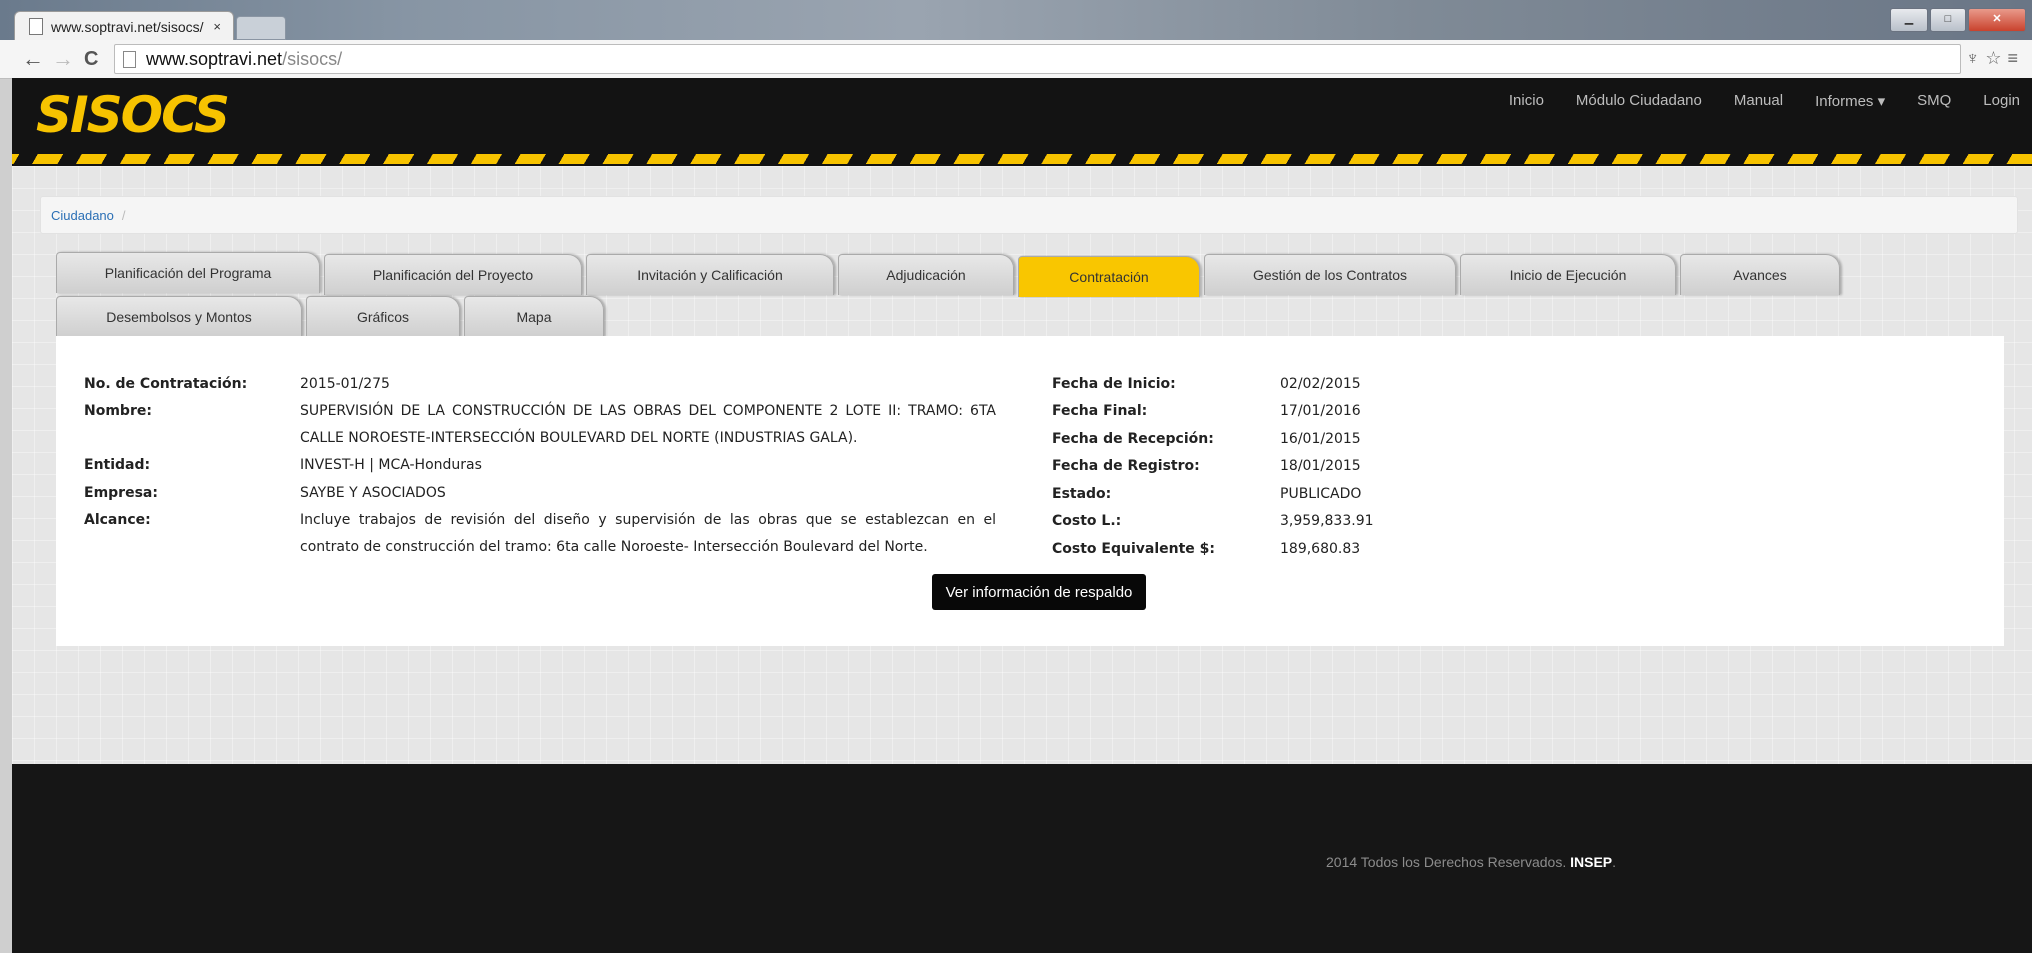 The height and width of the screenshot is (953, 2032). Describe the element at coordinates (1948, 20) in the screenshot. I see `maximize-button: □` at that location.